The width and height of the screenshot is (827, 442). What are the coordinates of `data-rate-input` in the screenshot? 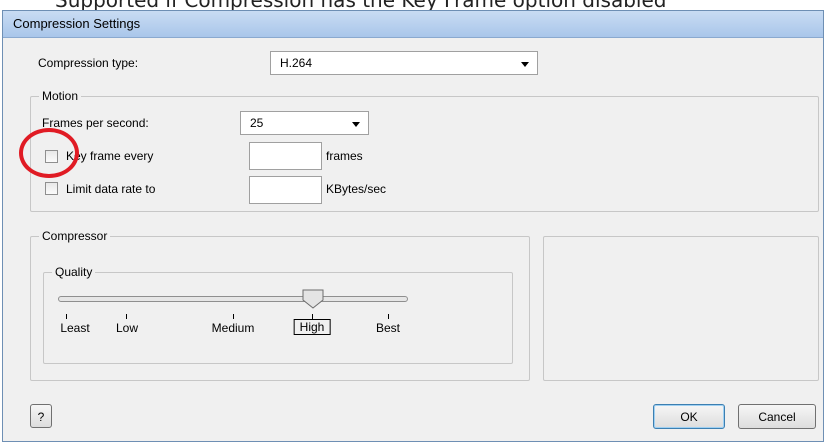 It's located at (285, 190).